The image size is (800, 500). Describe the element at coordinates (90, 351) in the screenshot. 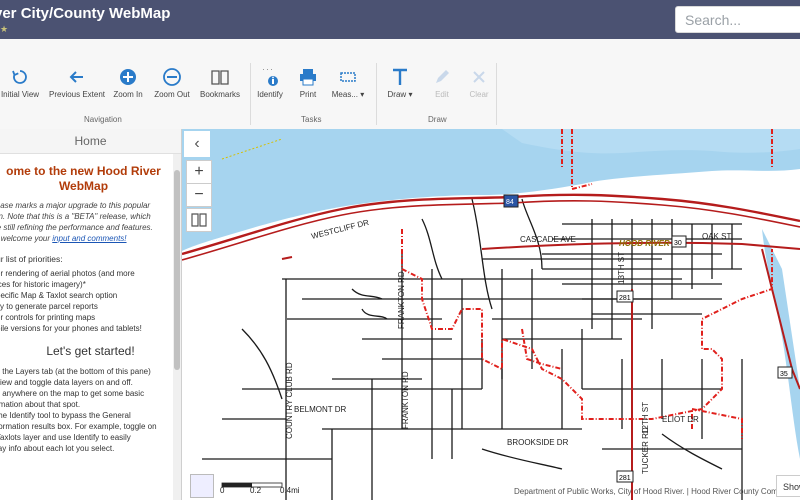

I see `get-started-heading: Let's get started!` at that location.